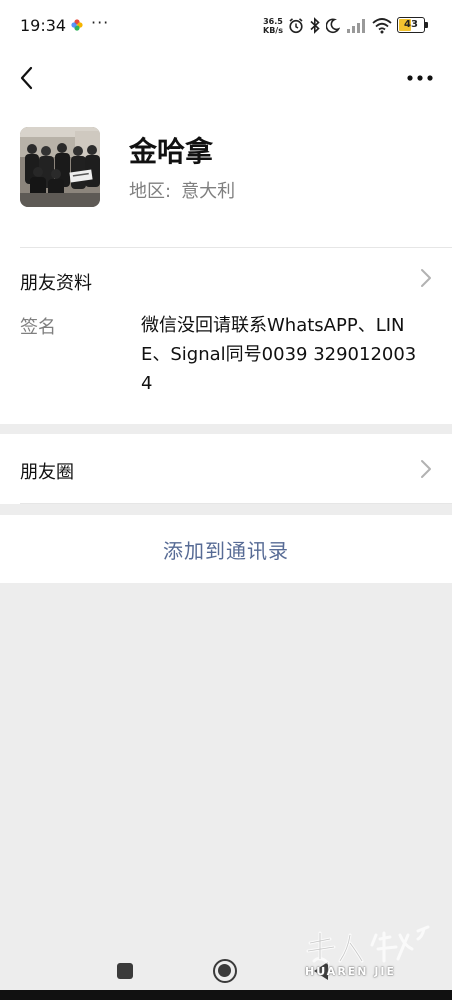  I want to click on profile-card: 金哈拿 地区: 意大利, so click(226, 175).